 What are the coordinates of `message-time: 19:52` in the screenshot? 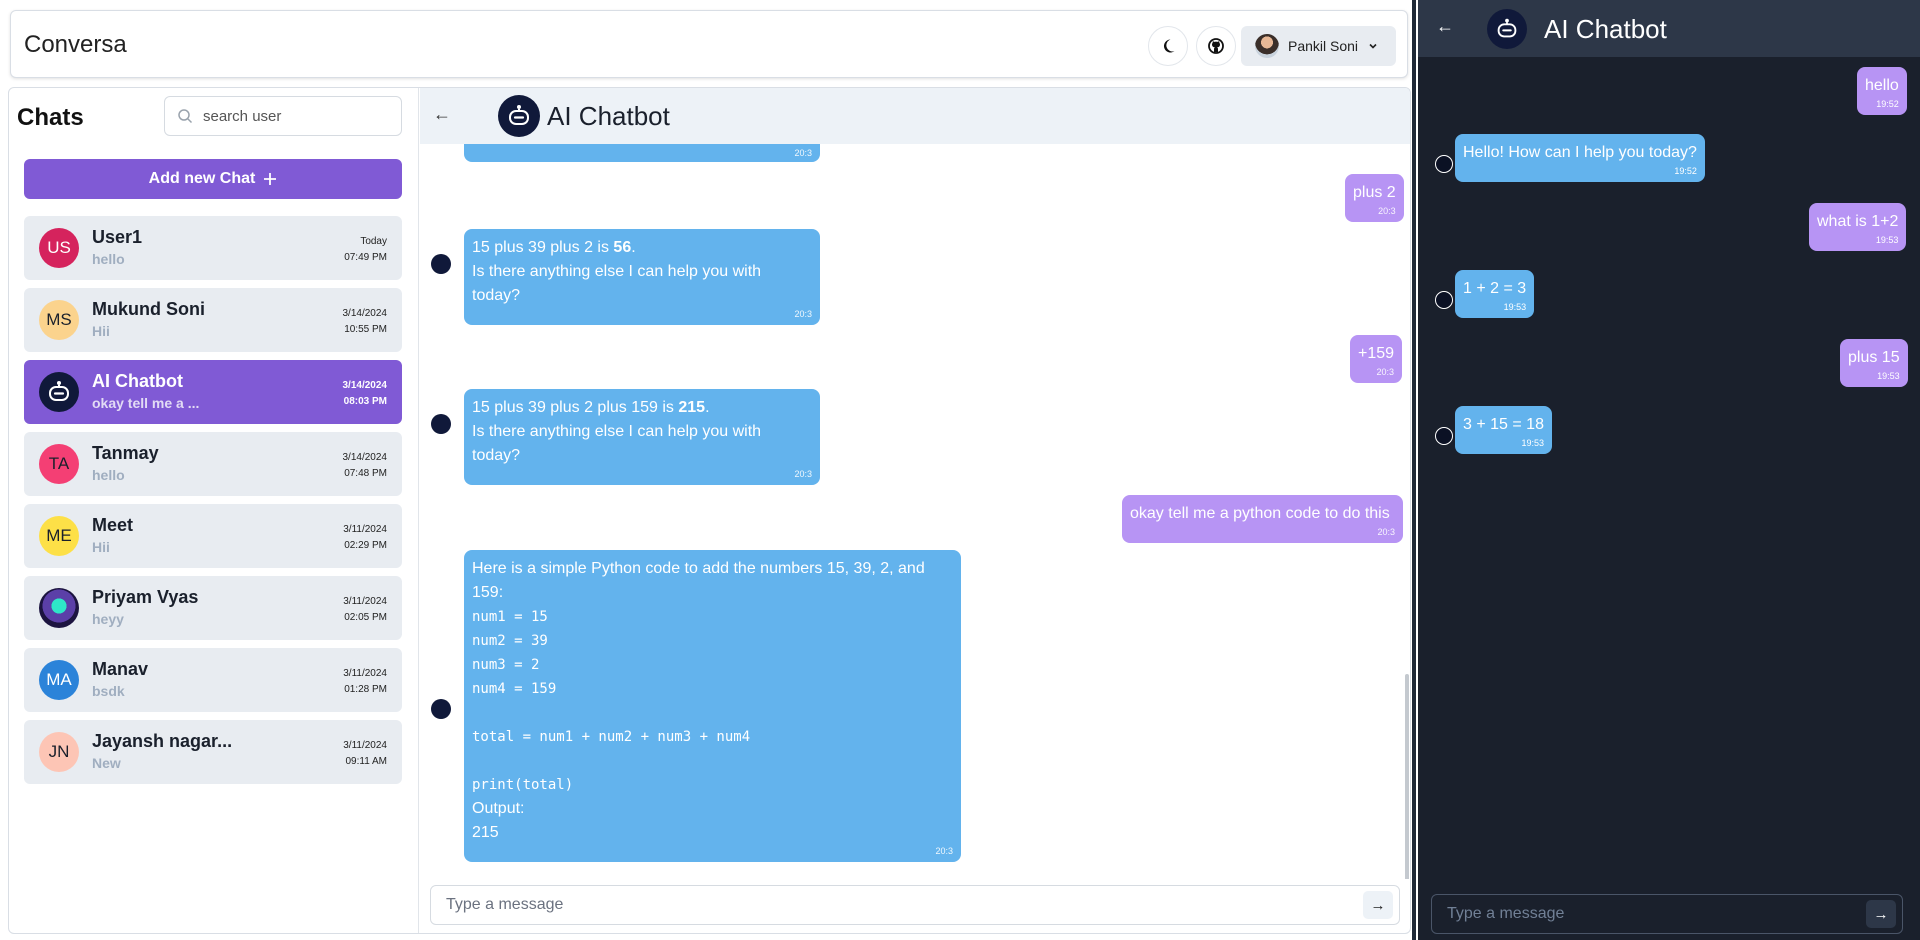 It's located at (1887, 104).